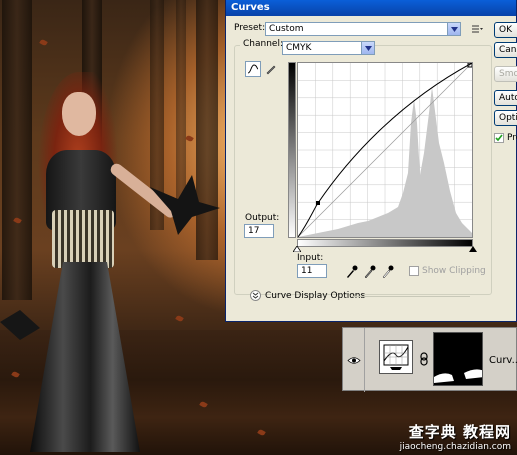 The image size is (517, 455). What do you see at coordinates (254, 231) in the screenshot?
I see `output-value: 17` at bounding box center [254, 231].